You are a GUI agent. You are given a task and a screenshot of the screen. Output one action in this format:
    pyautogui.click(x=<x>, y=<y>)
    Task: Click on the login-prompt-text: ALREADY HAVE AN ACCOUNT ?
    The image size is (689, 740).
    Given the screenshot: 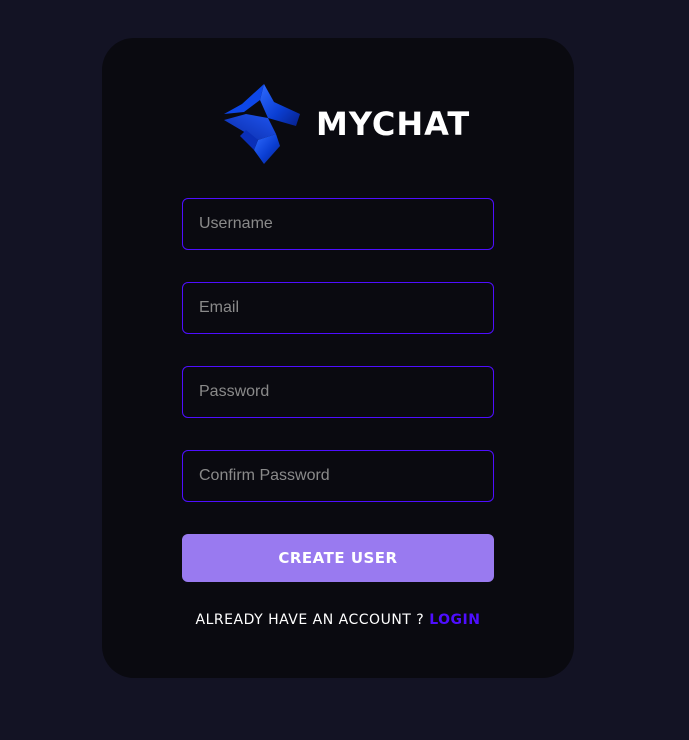 What is the action you would take?
    pyautogui.click(x=310, y=620)
    